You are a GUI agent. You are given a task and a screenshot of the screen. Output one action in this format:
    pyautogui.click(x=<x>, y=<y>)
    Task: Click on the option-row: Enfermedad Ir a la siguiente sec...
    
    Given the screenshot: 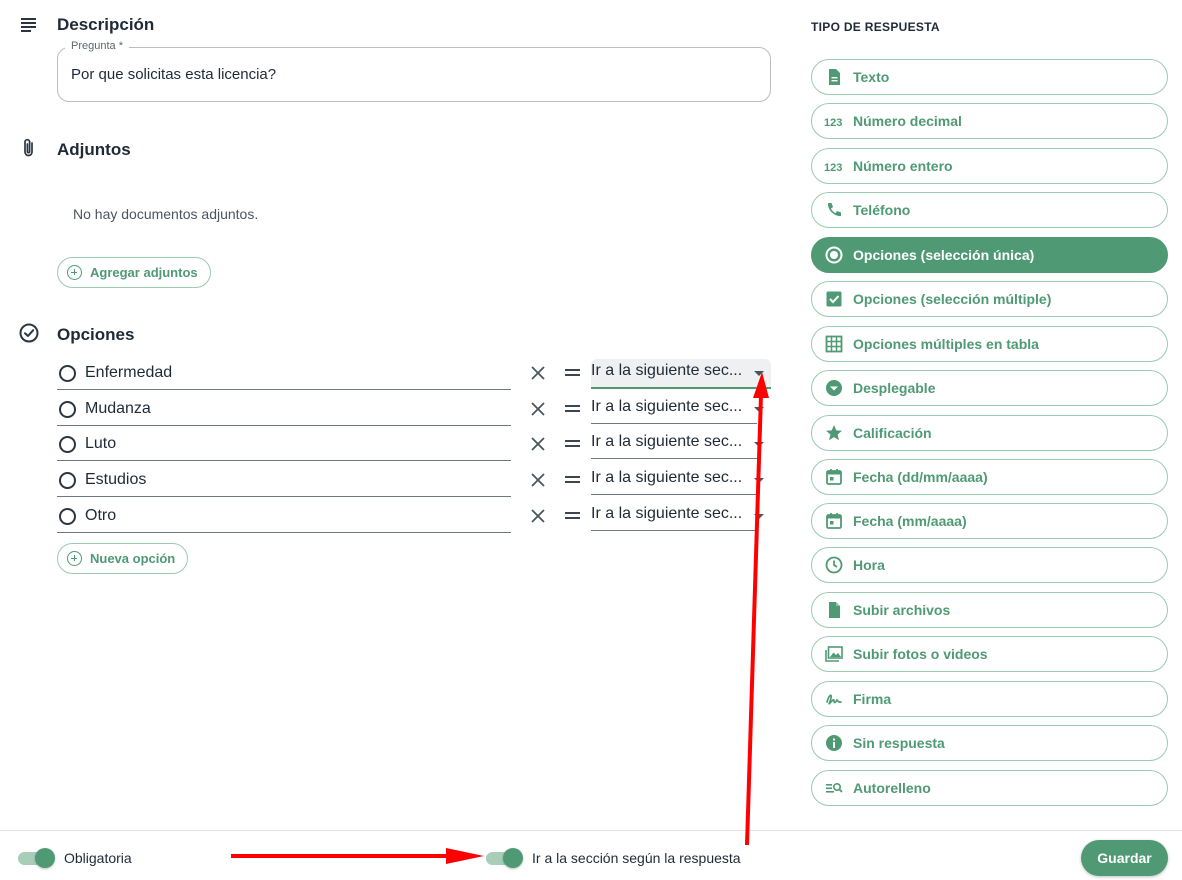 What is the action you would take?
    pyautogui.click(x=414, y=374)
    